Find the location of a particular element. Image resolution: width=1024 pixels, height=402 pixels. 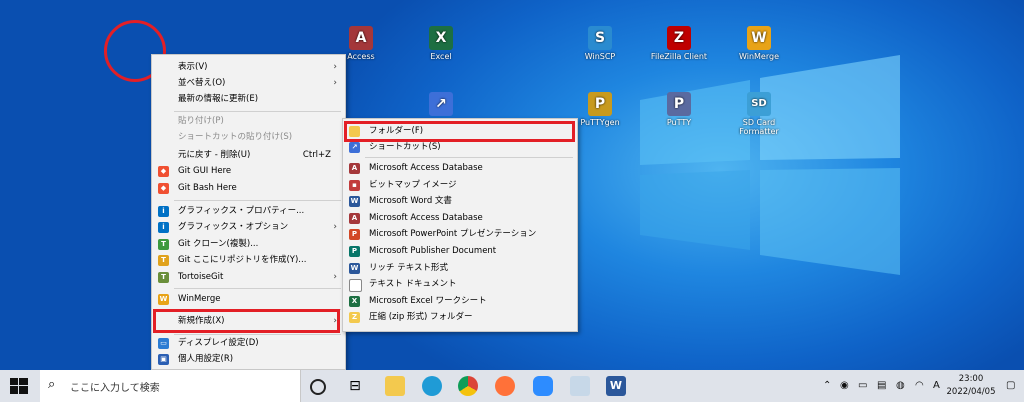

personalize-icon: ▣ is located at coordinates (163, 359).